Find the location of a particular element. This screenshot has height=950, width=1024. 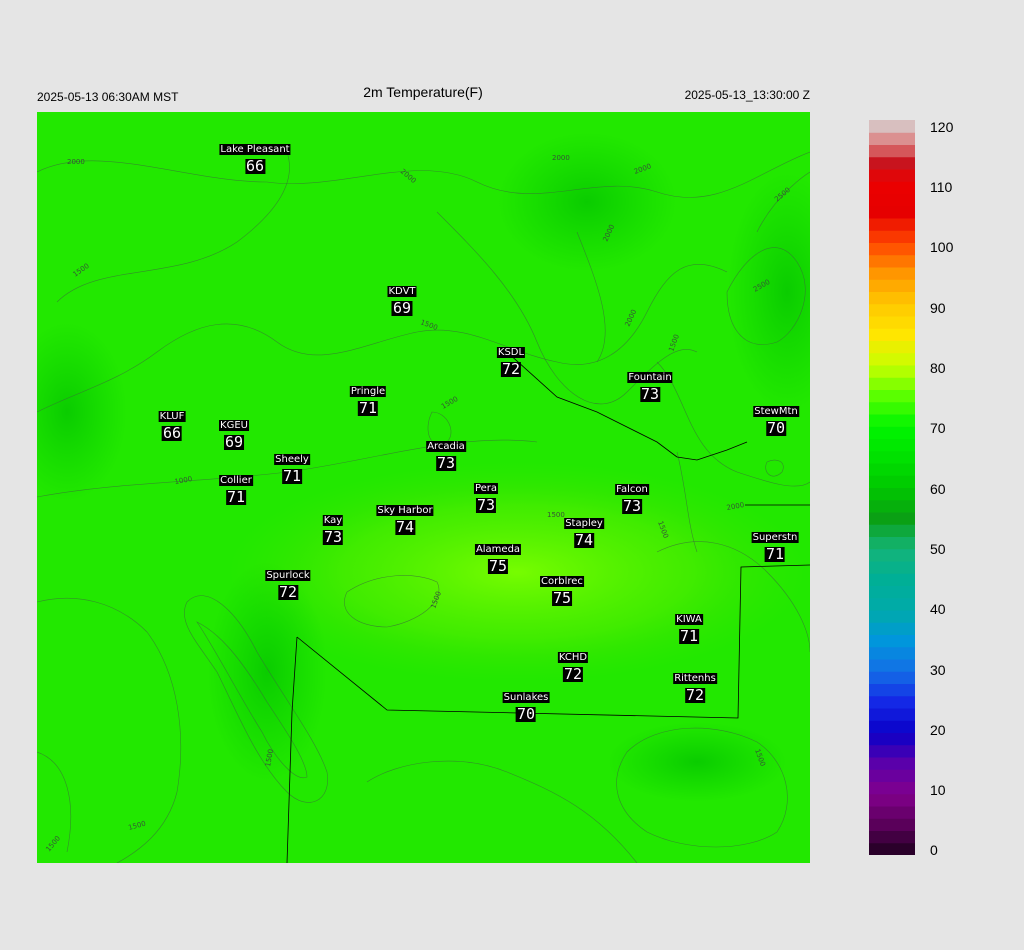

utc-time-label: 2025-05-13_13:30:00 Z is located at coordinates (747, 95).